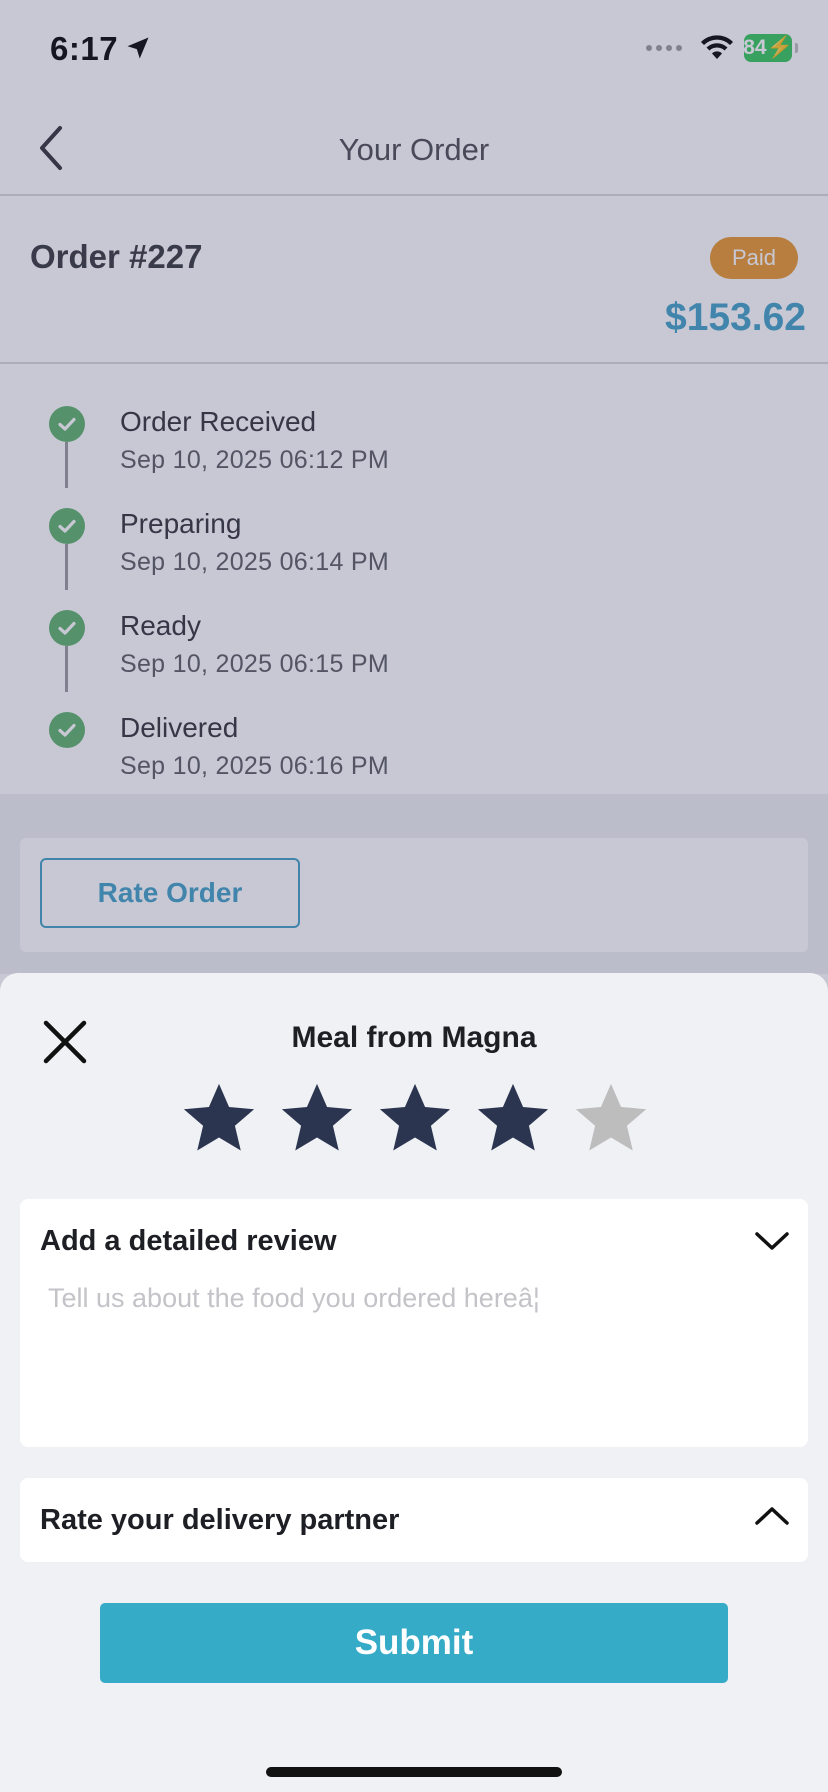  What do you see at coordinates (414, 1037) in the screenshot?
I see `sheet-title: Meal from Magna` at bounding box center [414, 1037].